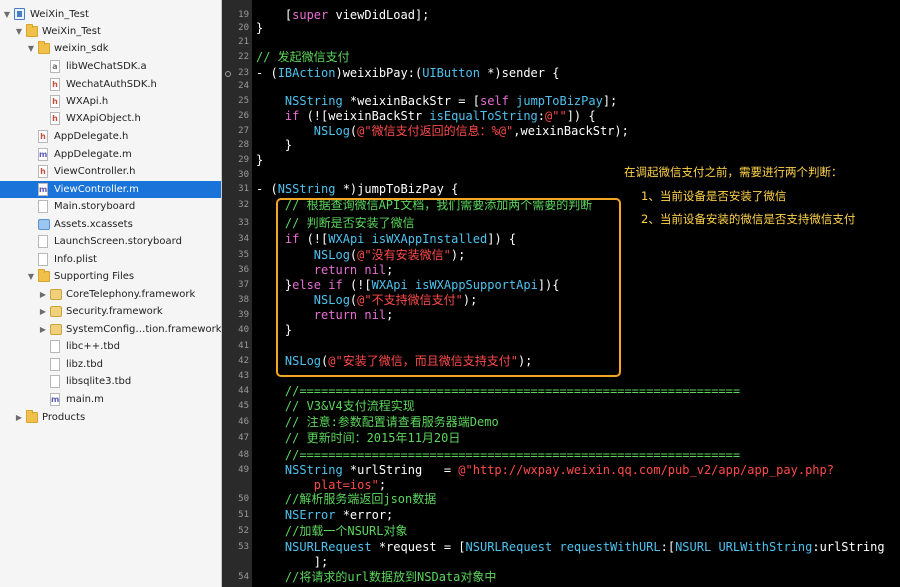  Describe the element at coordinates (243, 86) in the screenshot. I see `line-number: 24` at that location.